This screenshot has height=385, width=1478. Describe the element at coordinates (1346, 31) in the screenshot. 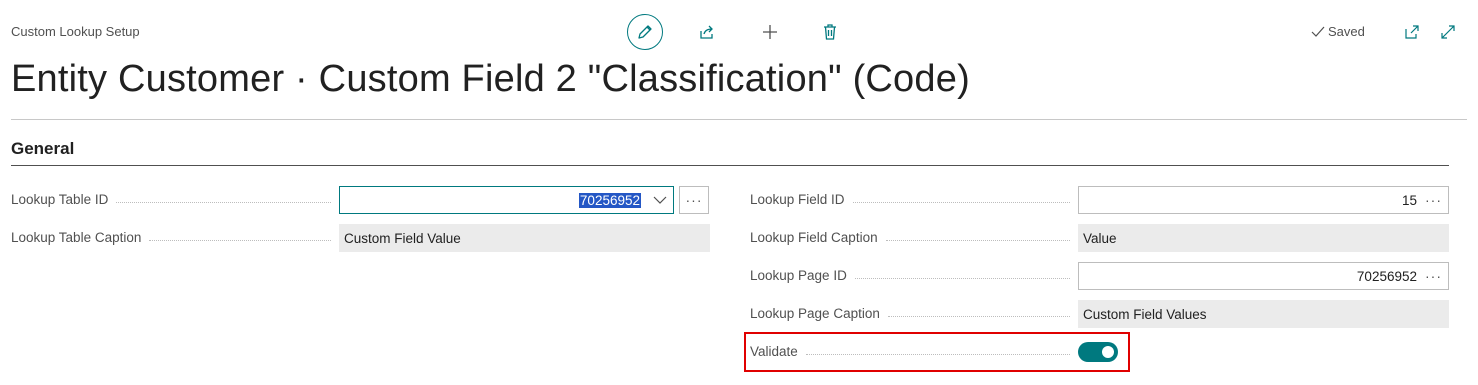

I see `saved-label: Saved` at that location.